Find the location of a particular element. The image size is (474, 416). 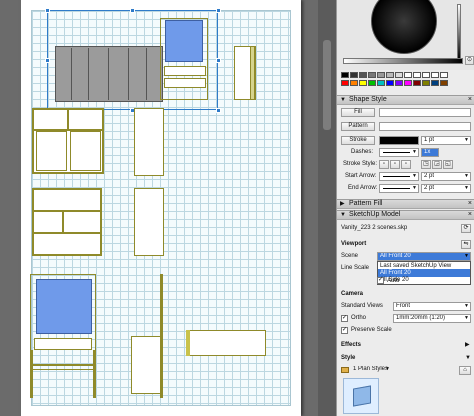

sketchup-model-header: ▼ SketchUp Model × is located at coordinates (405, 215).